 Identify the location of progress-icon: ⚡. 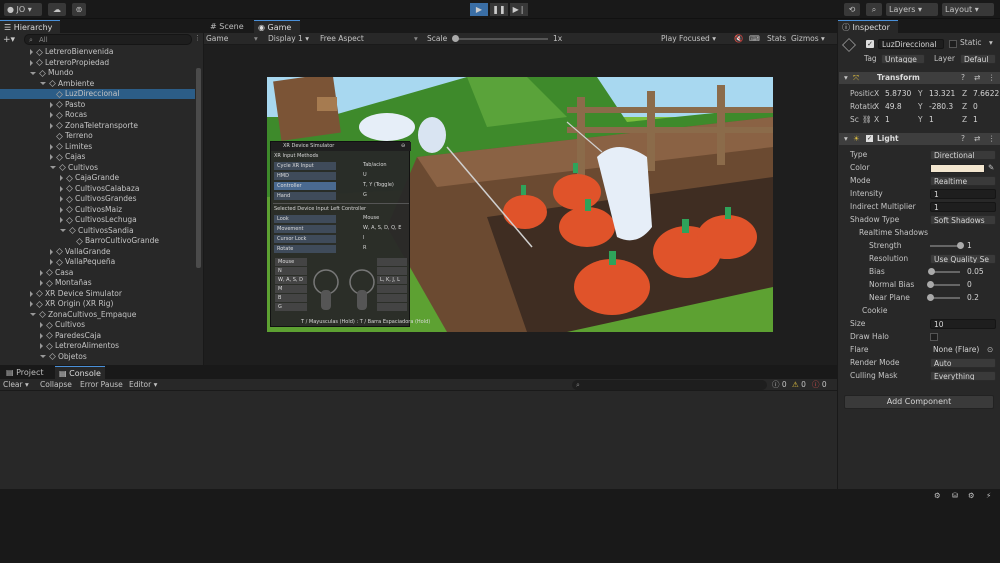
(988, 496).